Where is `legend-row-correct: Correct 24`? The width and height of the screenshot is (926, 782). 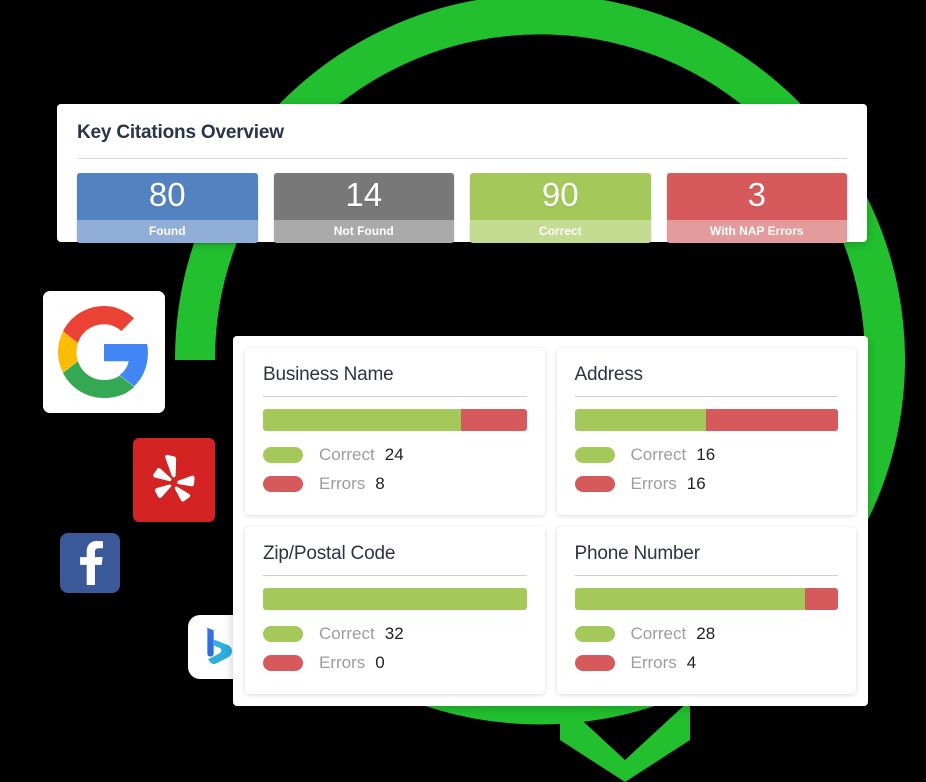
legend-row-correct: Correct 24 is located at coordinates (395, 455).